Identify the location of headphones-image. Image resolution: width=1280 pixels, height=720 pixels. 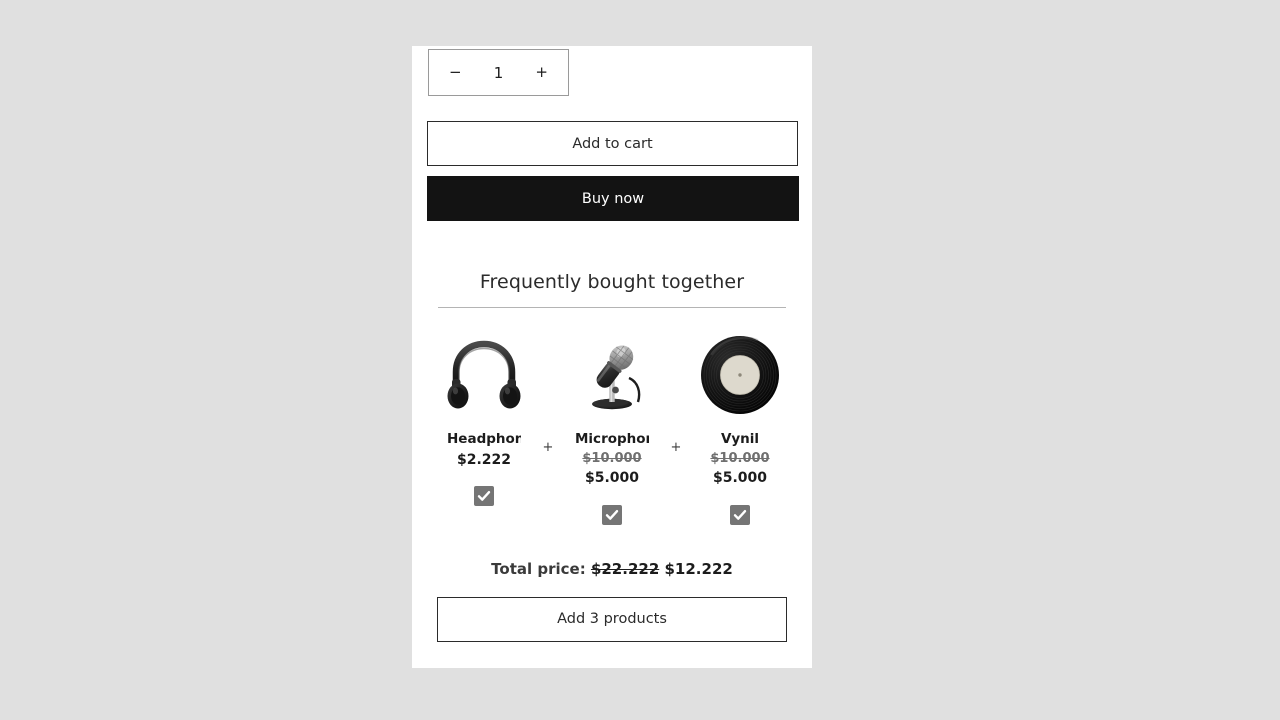
(484, 375).